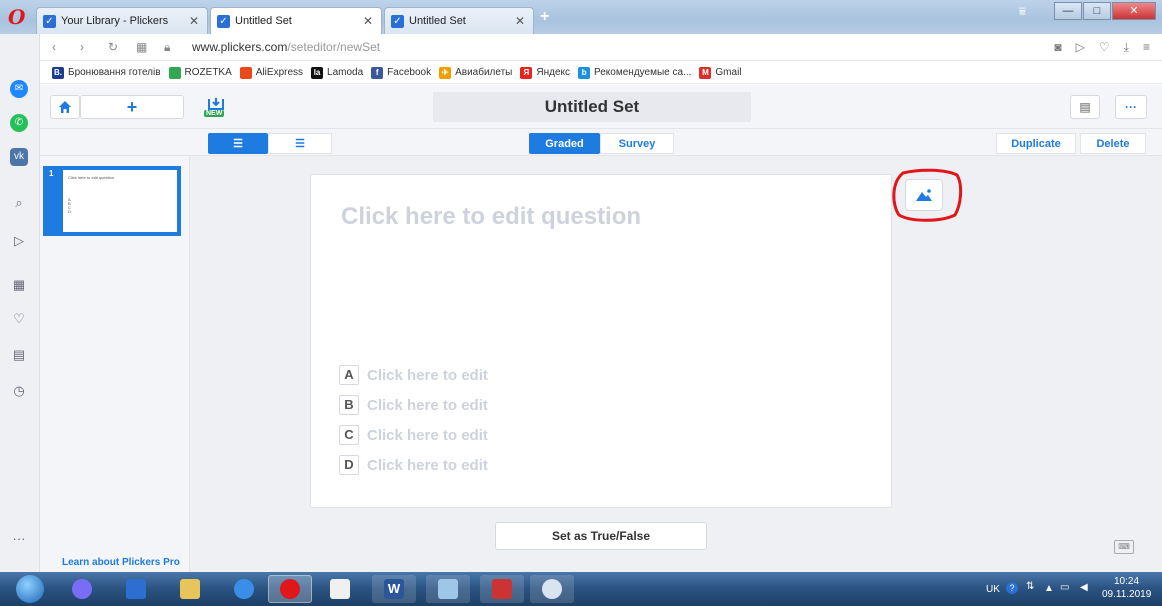 The image size is (1162, 606). Describe the element at coordinates (132, 107) in the screenshot. I see `add-question-button: +` at that location.